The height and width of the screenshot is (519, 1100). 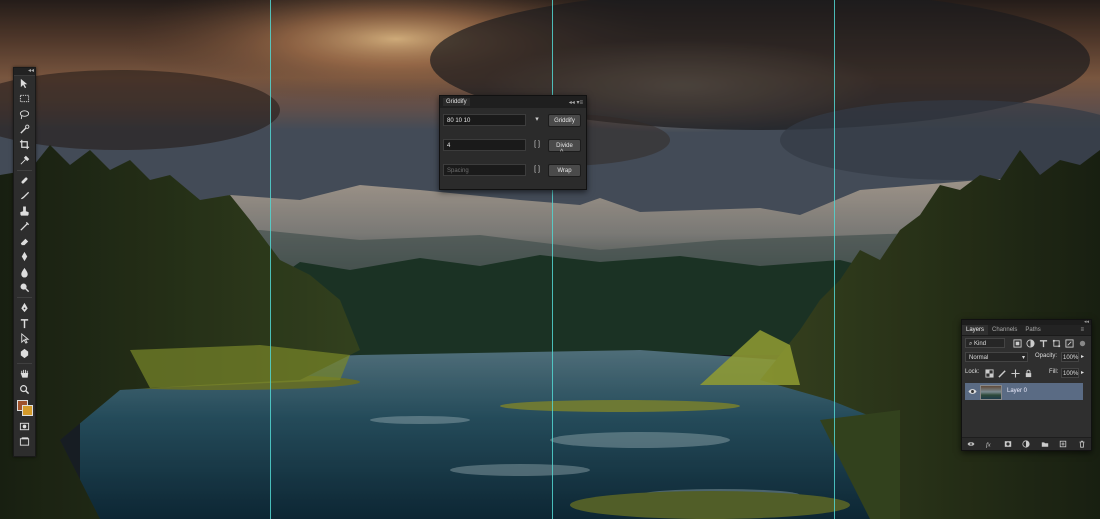 I want to click on pen-tool-icon, so click(x=24, y=308).